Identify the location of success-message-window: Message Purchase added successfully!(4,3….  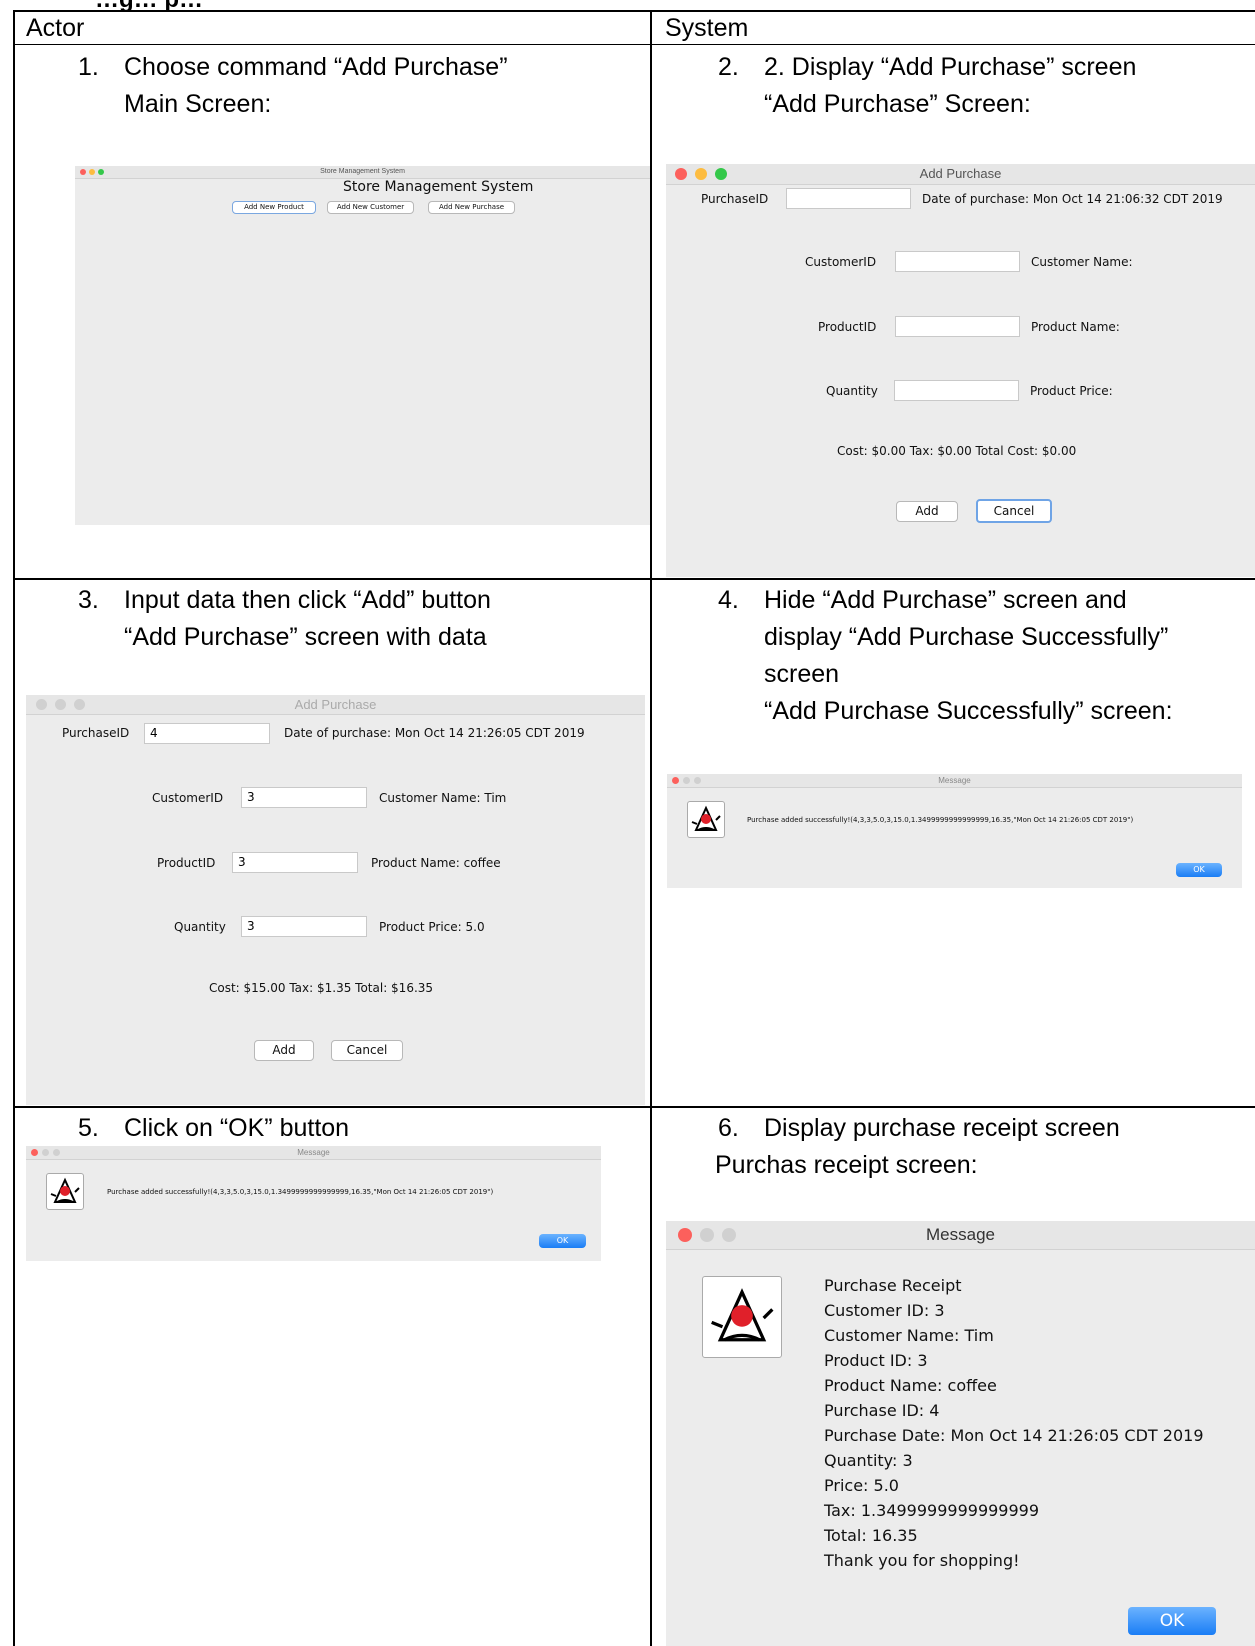
(954, 831).